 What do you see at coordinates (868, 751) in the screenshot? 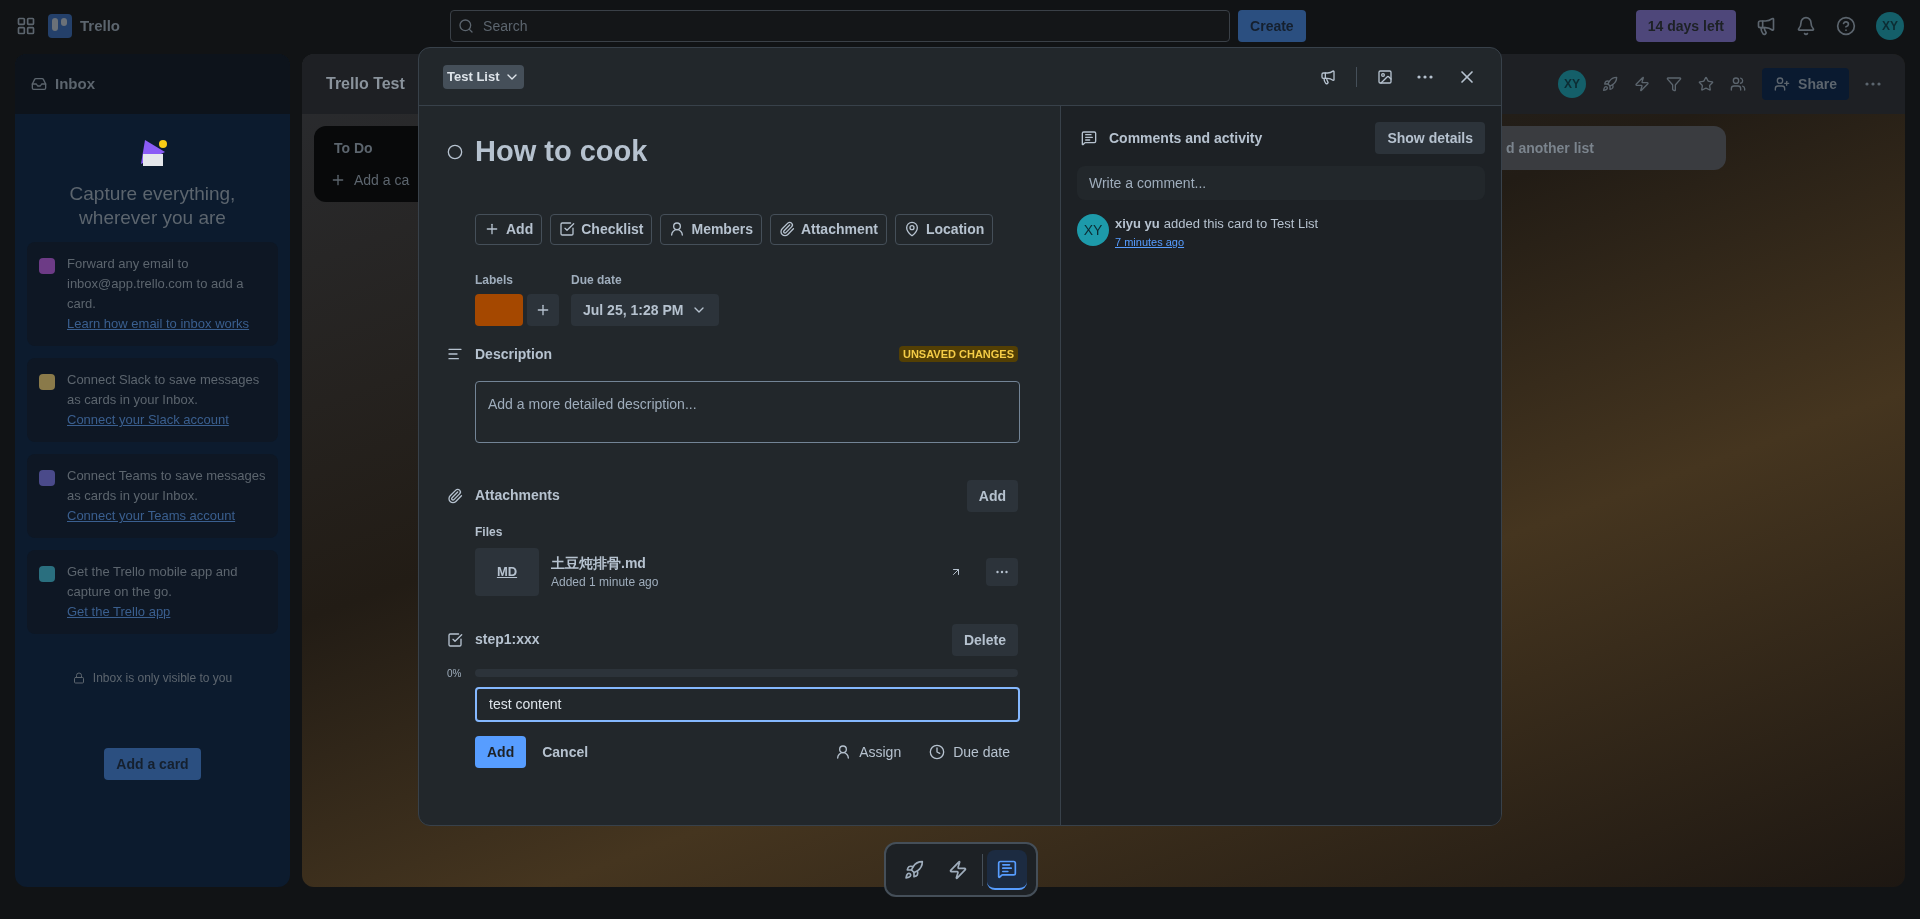
I see `assign-button: Assign` at bounding box center [868, 751].